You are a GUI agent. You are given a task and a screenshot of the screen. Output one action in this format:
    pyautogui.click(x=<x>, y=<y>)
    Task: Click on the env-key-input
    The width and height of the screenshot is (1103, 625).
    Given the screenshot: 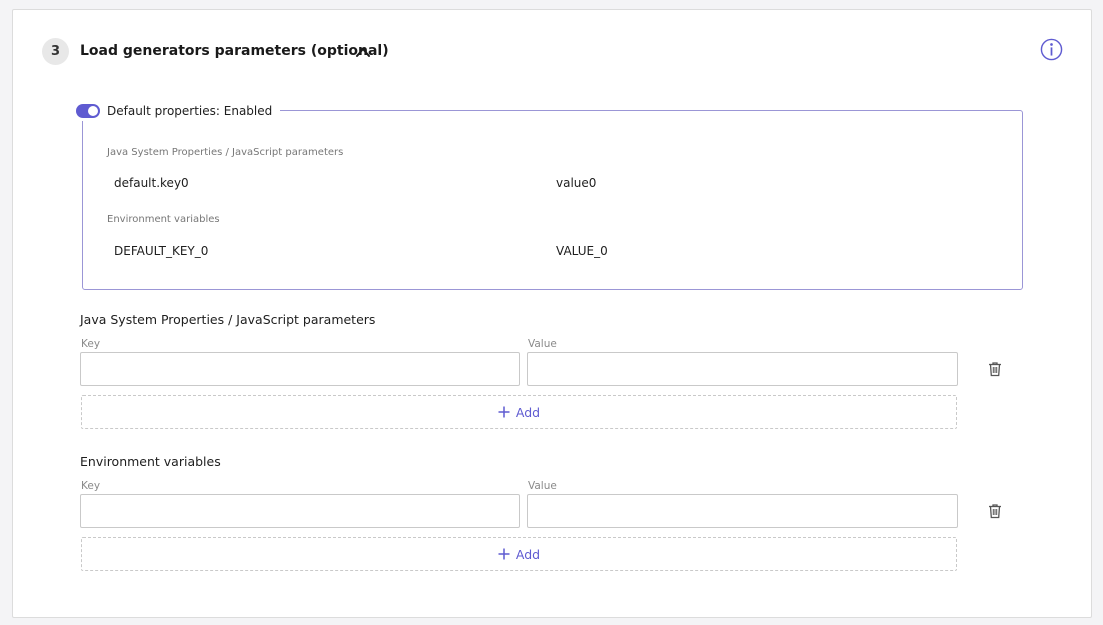 What is the action you would take?
    pyautogui.click(x=300, y=511)
    